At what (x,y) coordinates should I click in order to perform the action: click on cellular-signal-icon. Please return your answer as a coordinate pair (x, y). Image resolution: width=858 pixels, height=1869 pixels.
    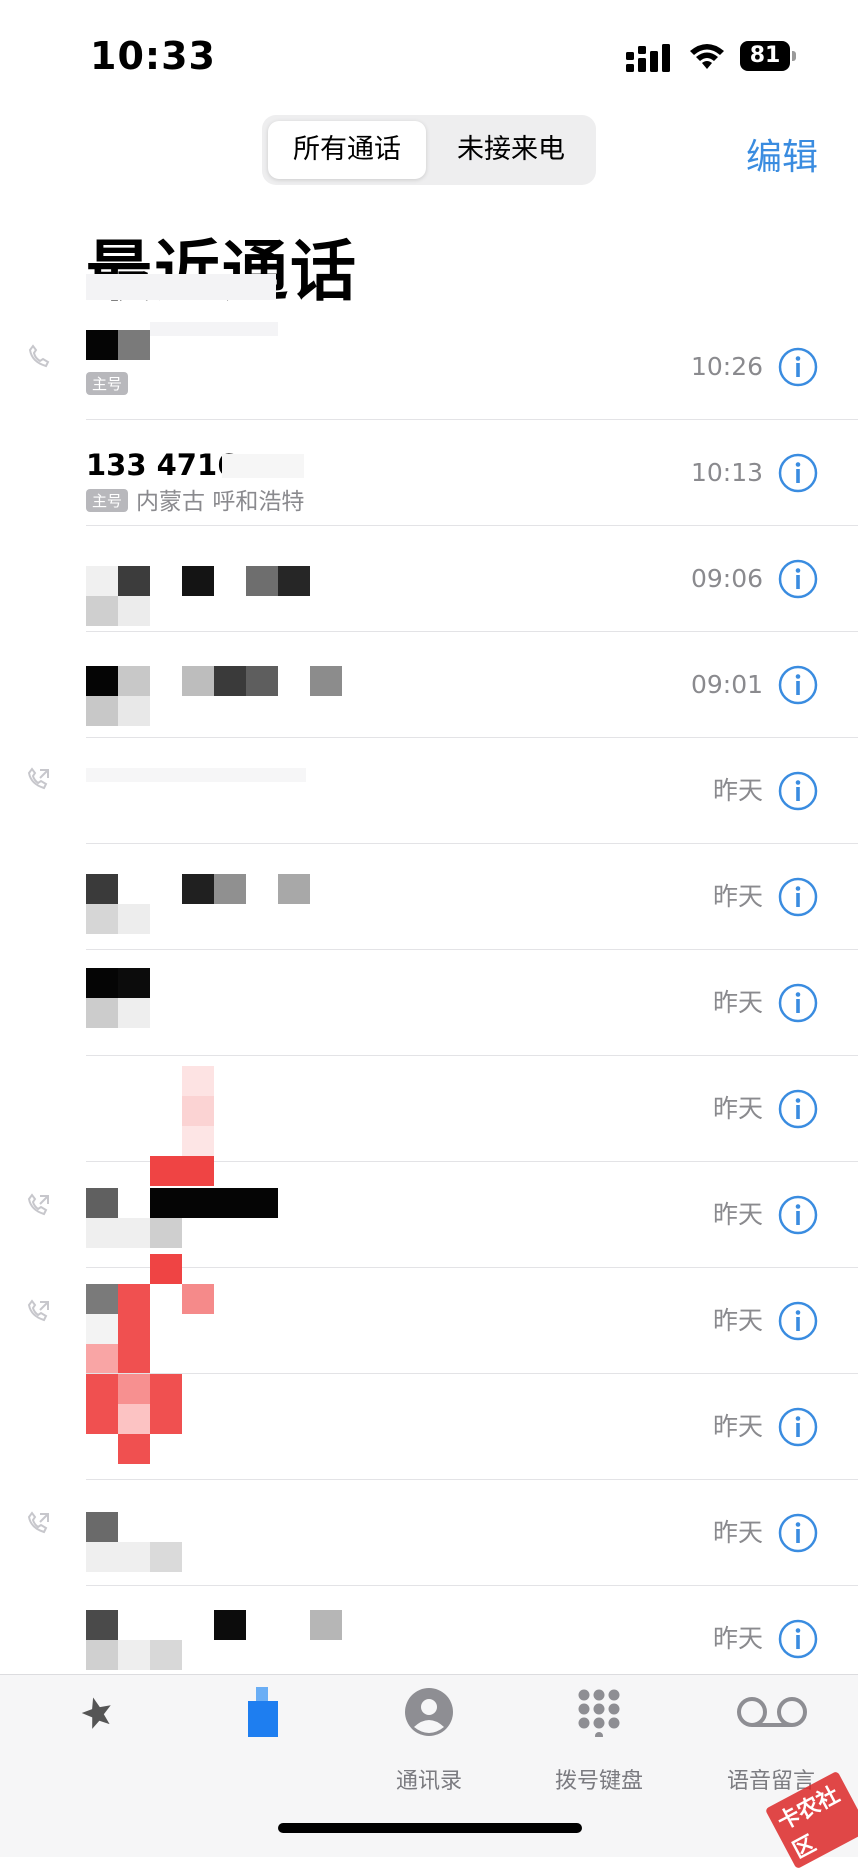
    Looking at the image, I should click on (648, 58).